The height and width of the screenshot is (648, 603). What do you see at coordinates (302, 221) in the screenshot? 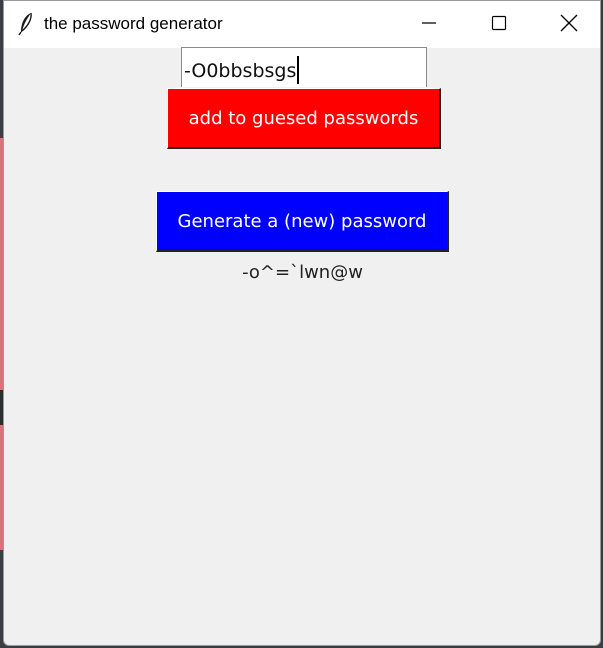
I see `generate-password-button: Generate a (new) password` at bounding box center [302, 221].